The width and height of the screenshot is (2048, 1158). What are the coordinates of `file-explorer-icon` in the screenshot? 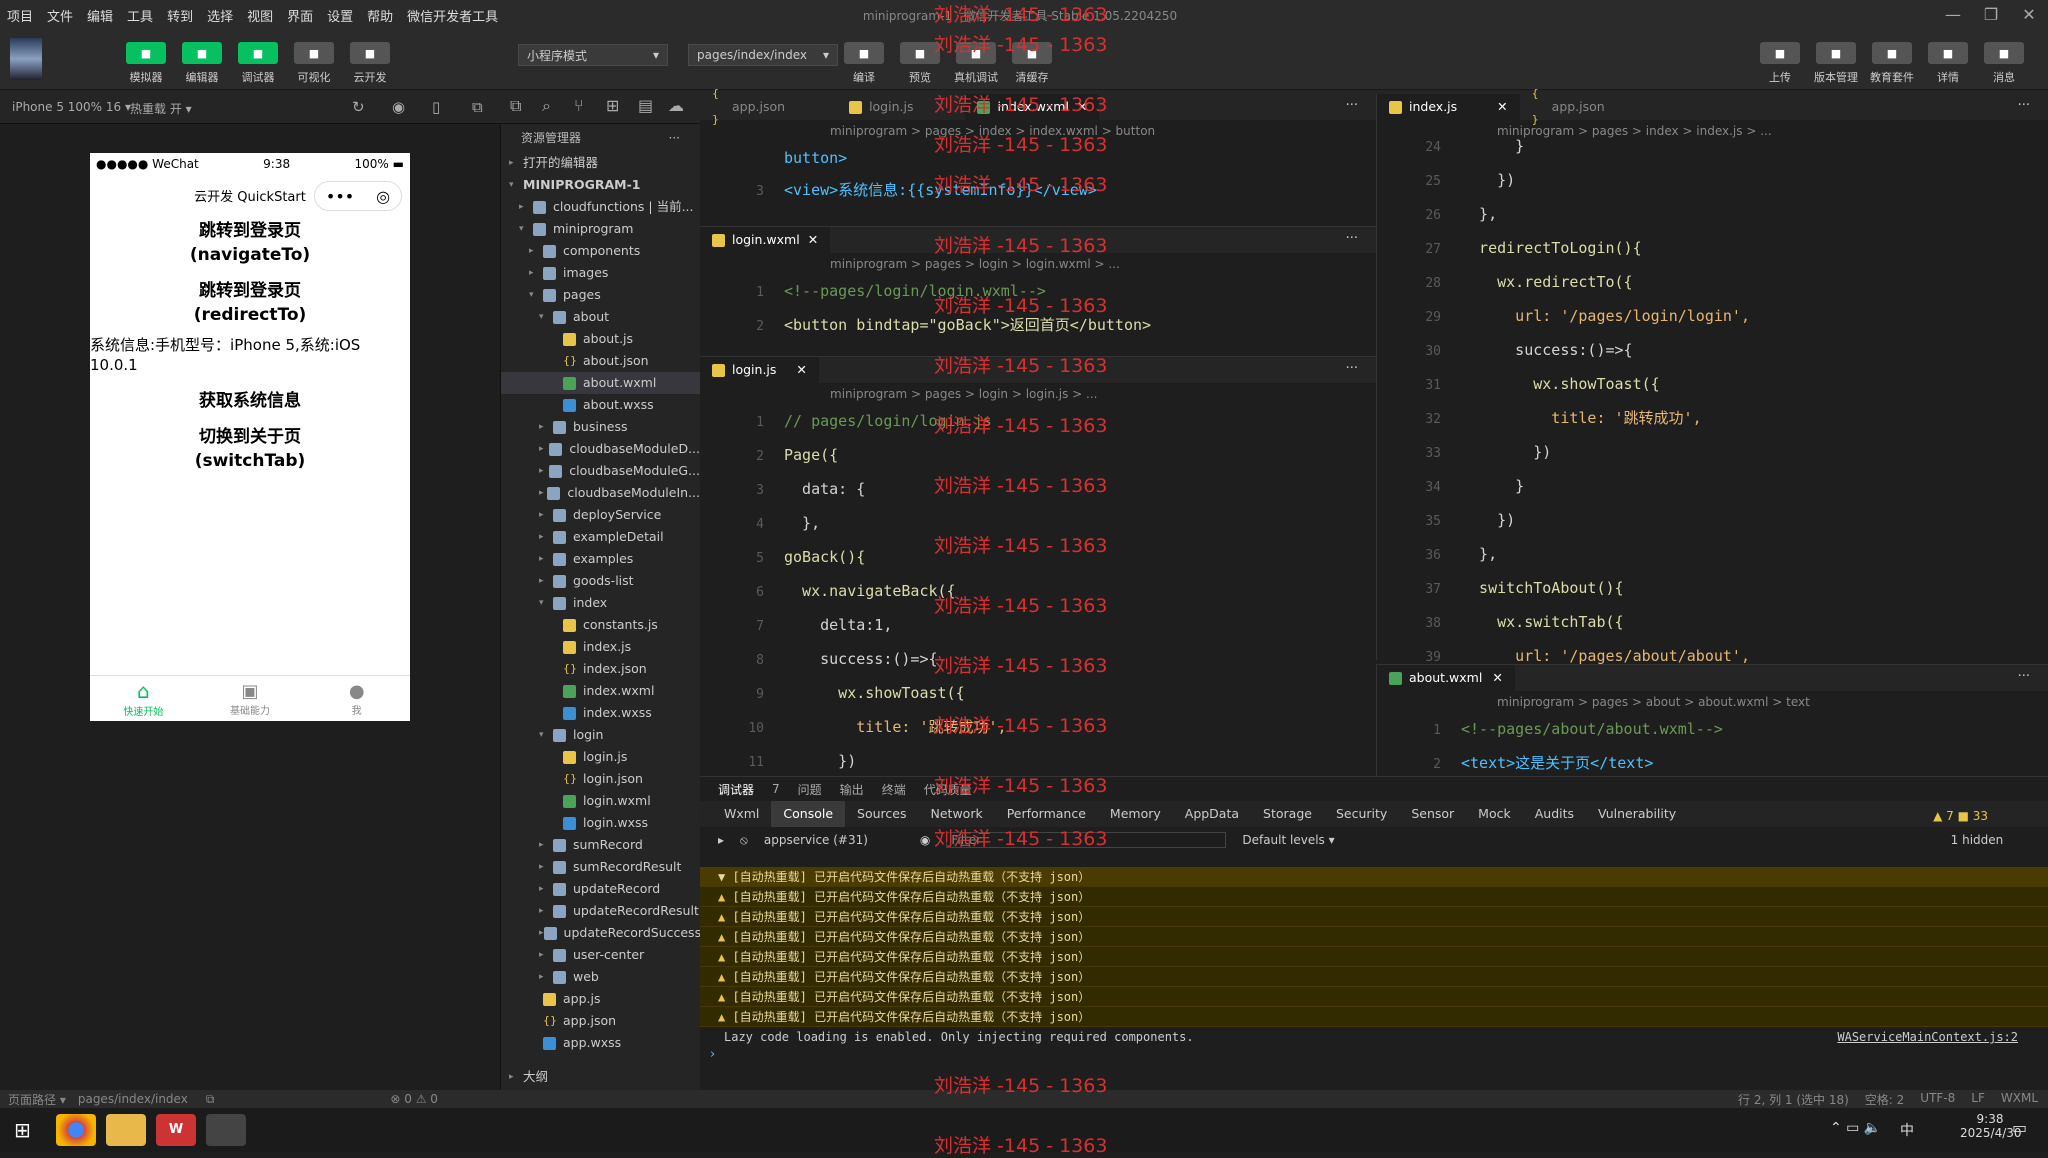 It's located at (126, 1130).